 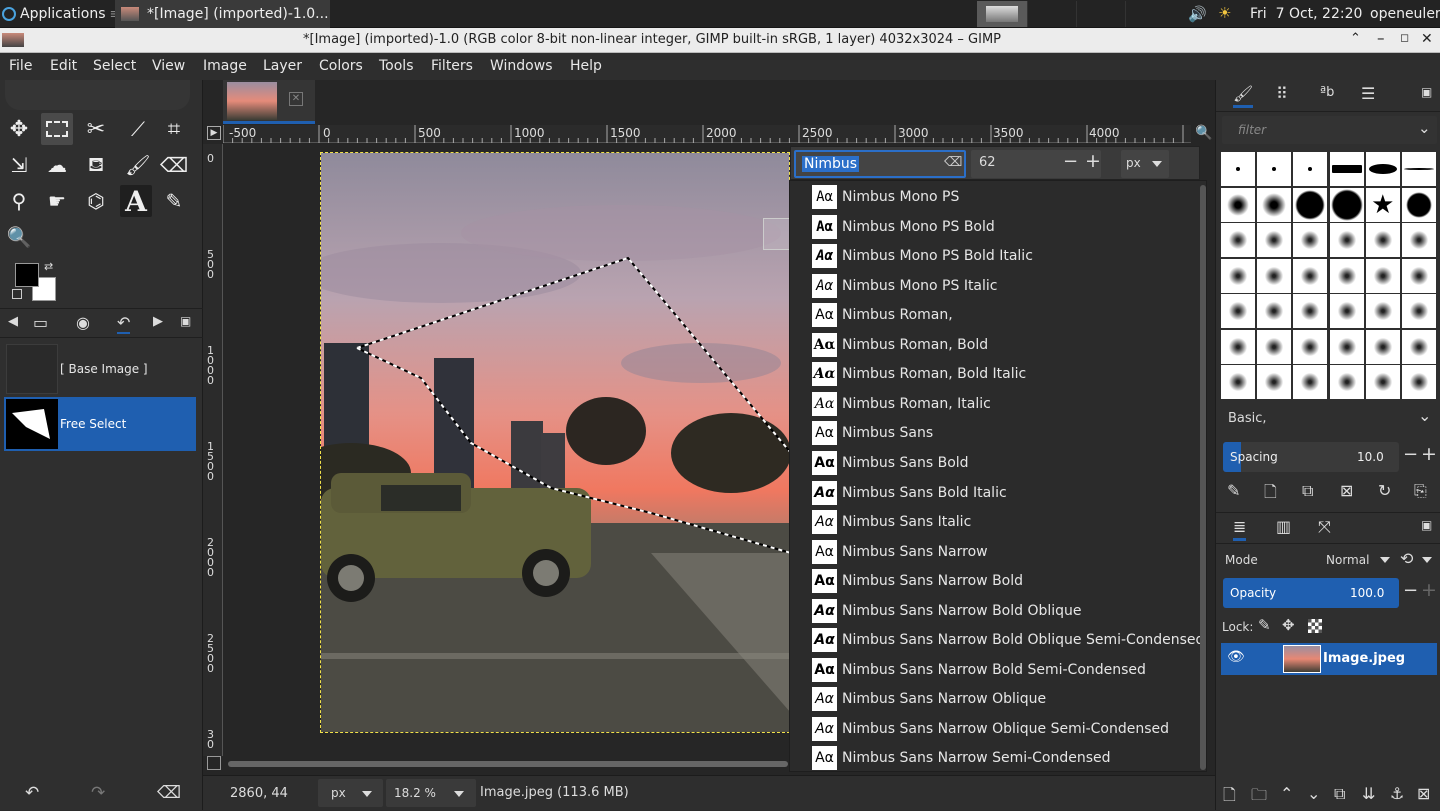 What do you see at coordinates (57, 201) in the screenshot?
I see `smudge-tool-icon: ☛` at bounding box center [57, 201].